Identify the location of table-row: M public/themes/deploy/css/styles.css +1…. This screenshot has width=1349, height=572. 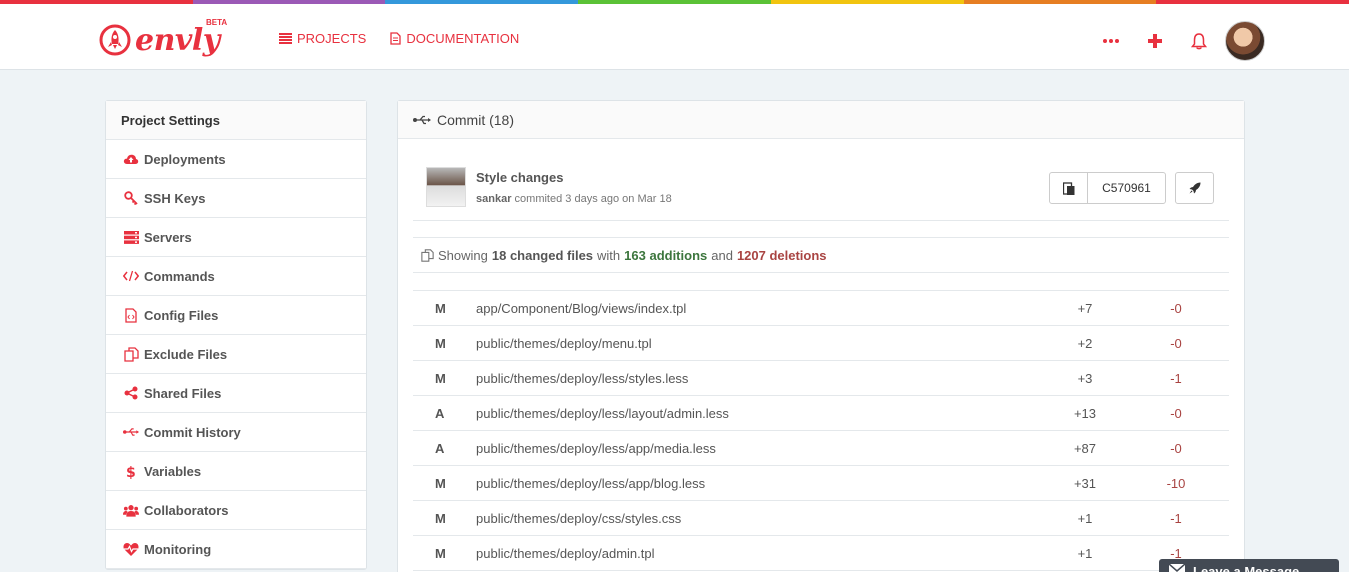
(821, 518).